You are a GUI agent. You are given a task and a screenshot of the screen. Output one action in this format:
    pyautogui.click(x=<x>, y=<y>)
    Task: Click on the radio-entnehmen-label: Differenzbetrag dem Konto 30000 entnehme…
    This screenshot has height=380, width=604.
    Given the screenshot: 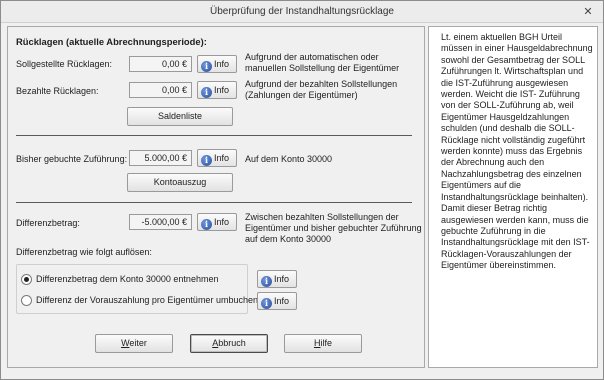 What is the action you would take?
    pyautogui.click(x=127, y=279)
    